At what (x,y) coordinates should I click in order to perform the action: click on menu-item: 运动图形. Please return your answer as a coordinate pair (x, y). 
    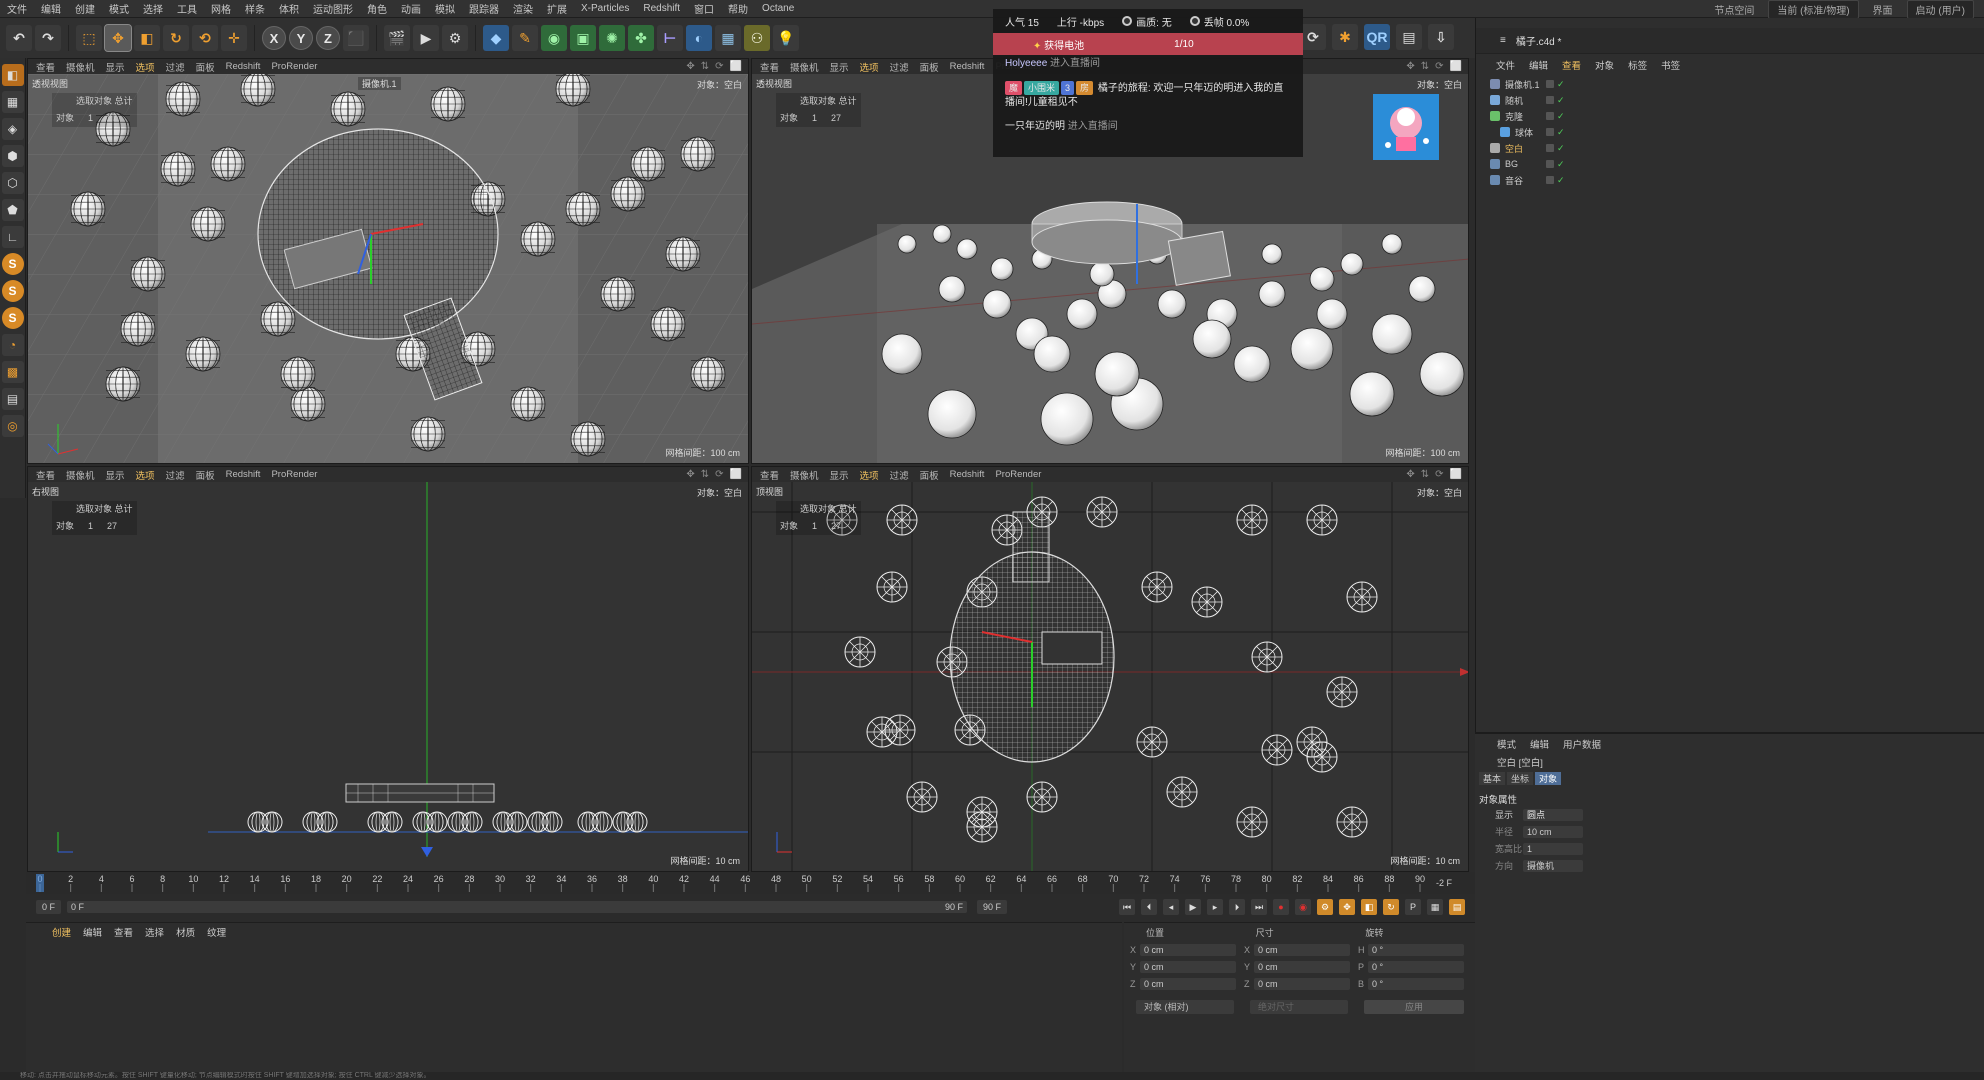
    Looking at the image, I should click on (333, 8).